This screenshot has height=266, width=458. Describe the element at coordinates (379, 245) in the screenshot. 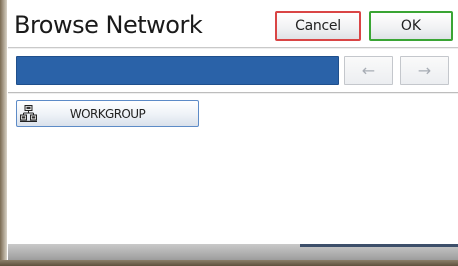

I see `status-bar-indicator` at that location.